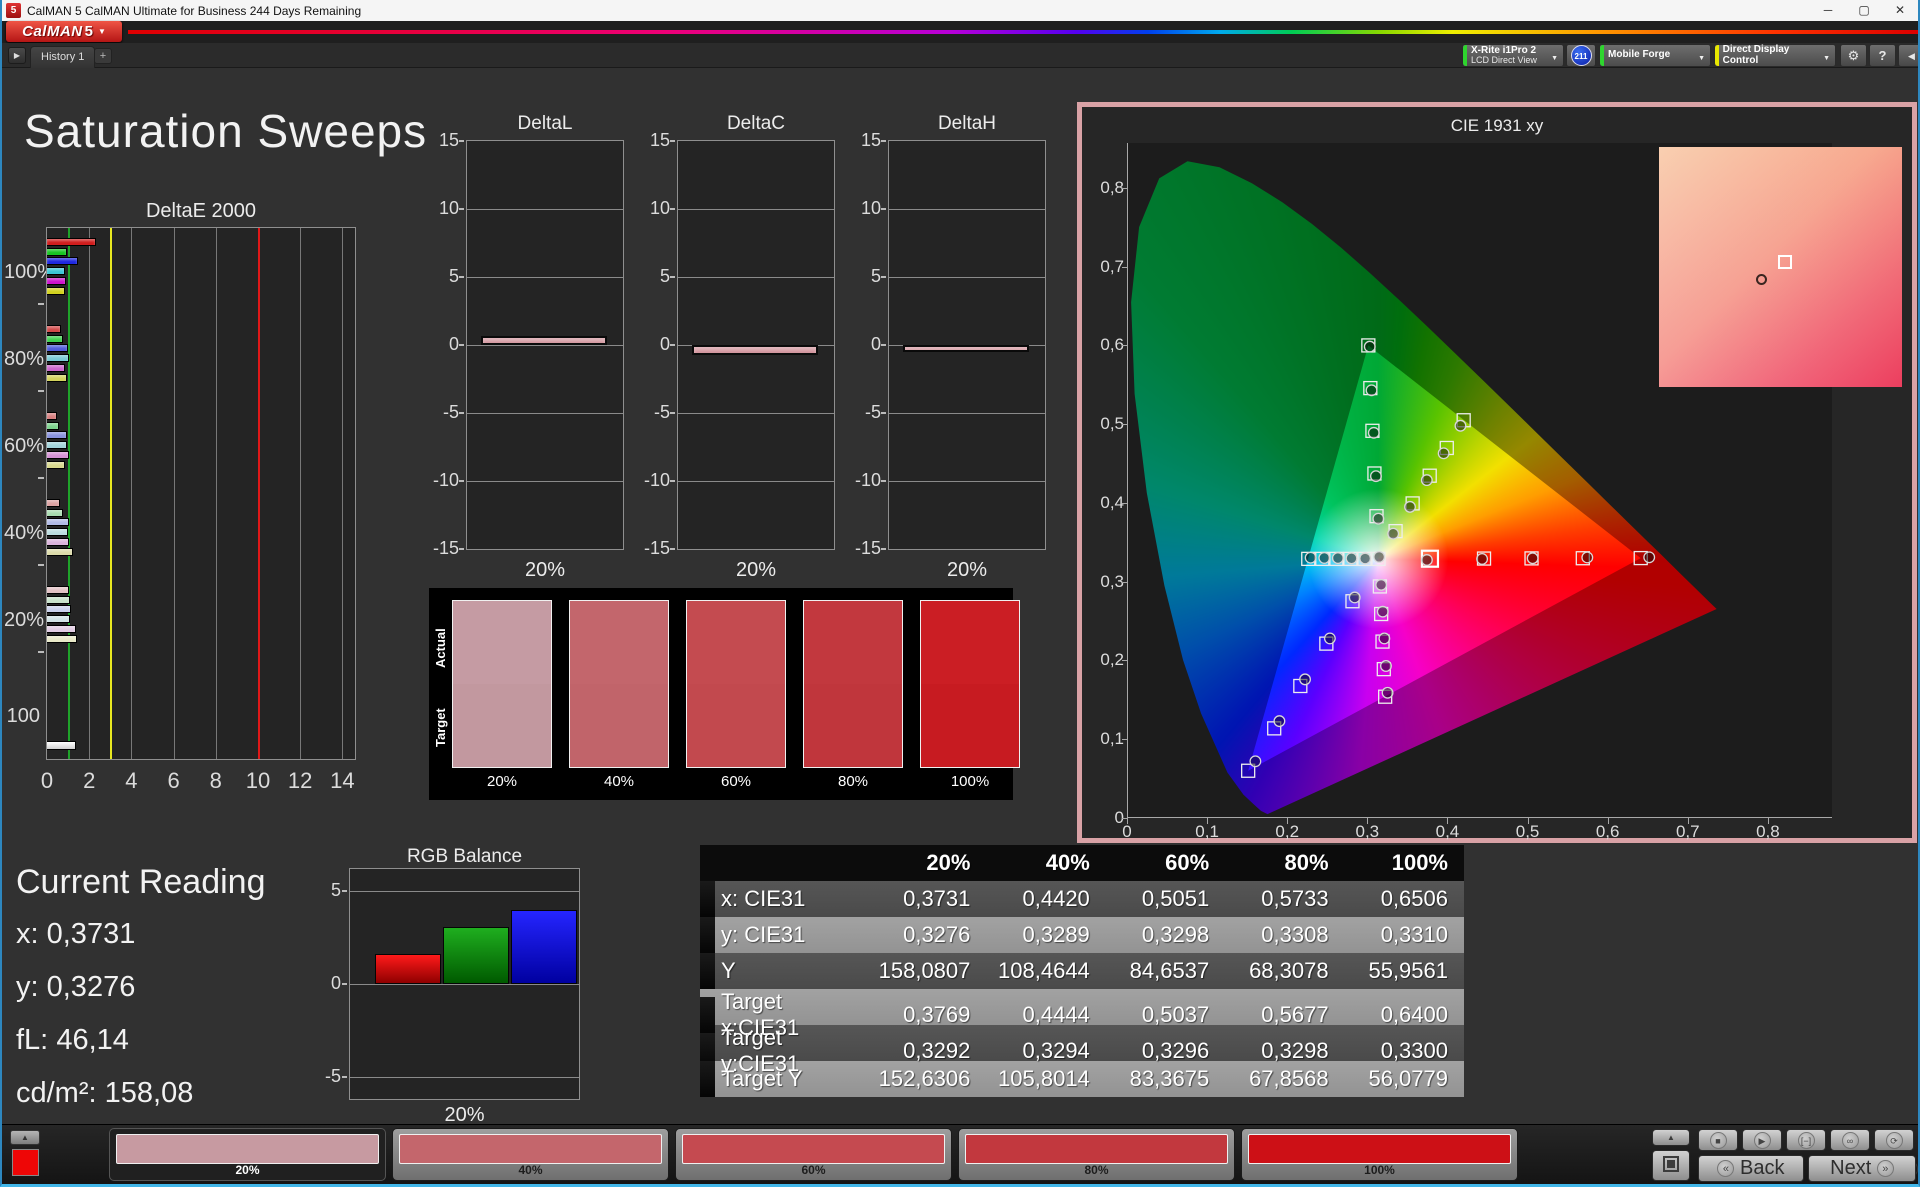 The image size is (1920, 1187). I want to click on interval-read-button: [−], so click(1806, 1140).